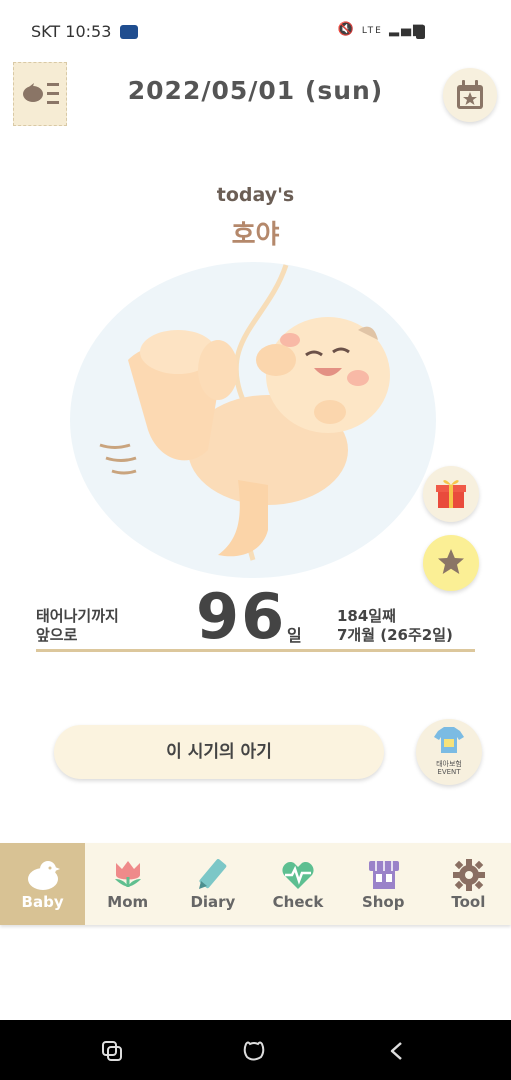 The height and width of the screenshot is (1080, 511). I want to click on bird-icon, so click(44, 875).